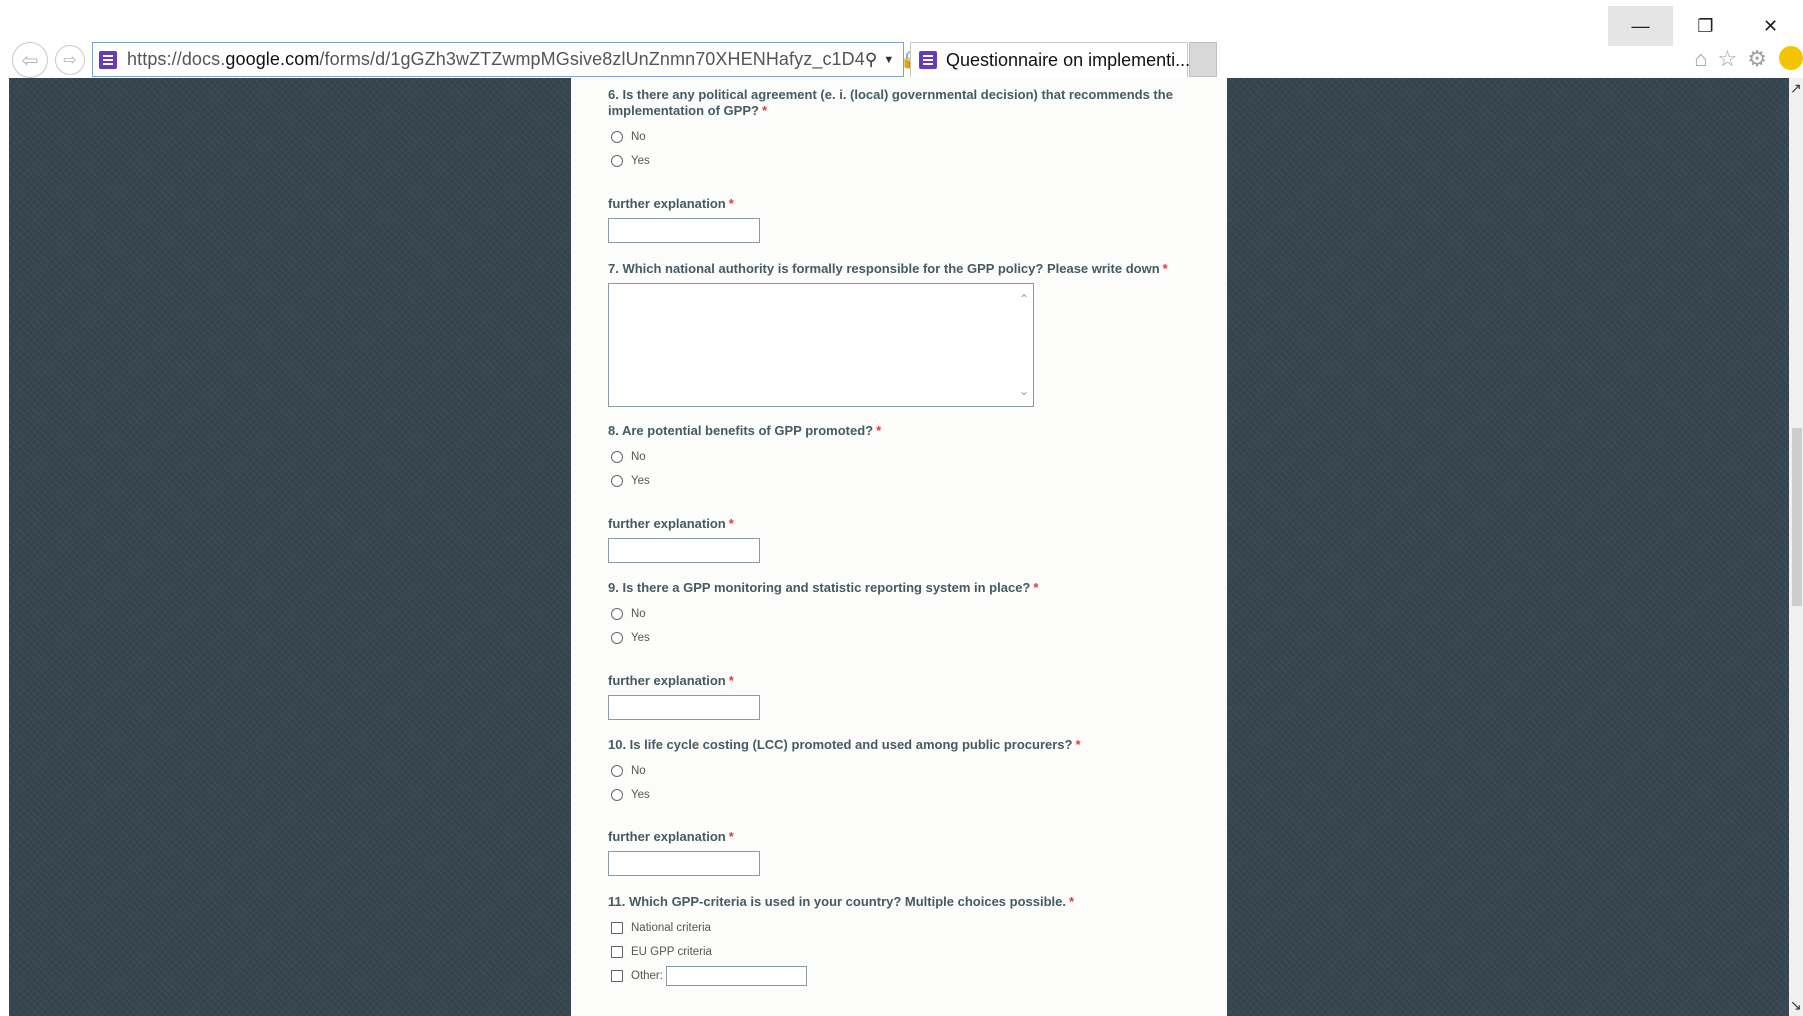 The width and height of the screenshot is (1803, 1016). What do you see at coordinates (903, 696) in the screenshot?
I see `explanation-9: further explanation *` at bounding box center [903, 696].